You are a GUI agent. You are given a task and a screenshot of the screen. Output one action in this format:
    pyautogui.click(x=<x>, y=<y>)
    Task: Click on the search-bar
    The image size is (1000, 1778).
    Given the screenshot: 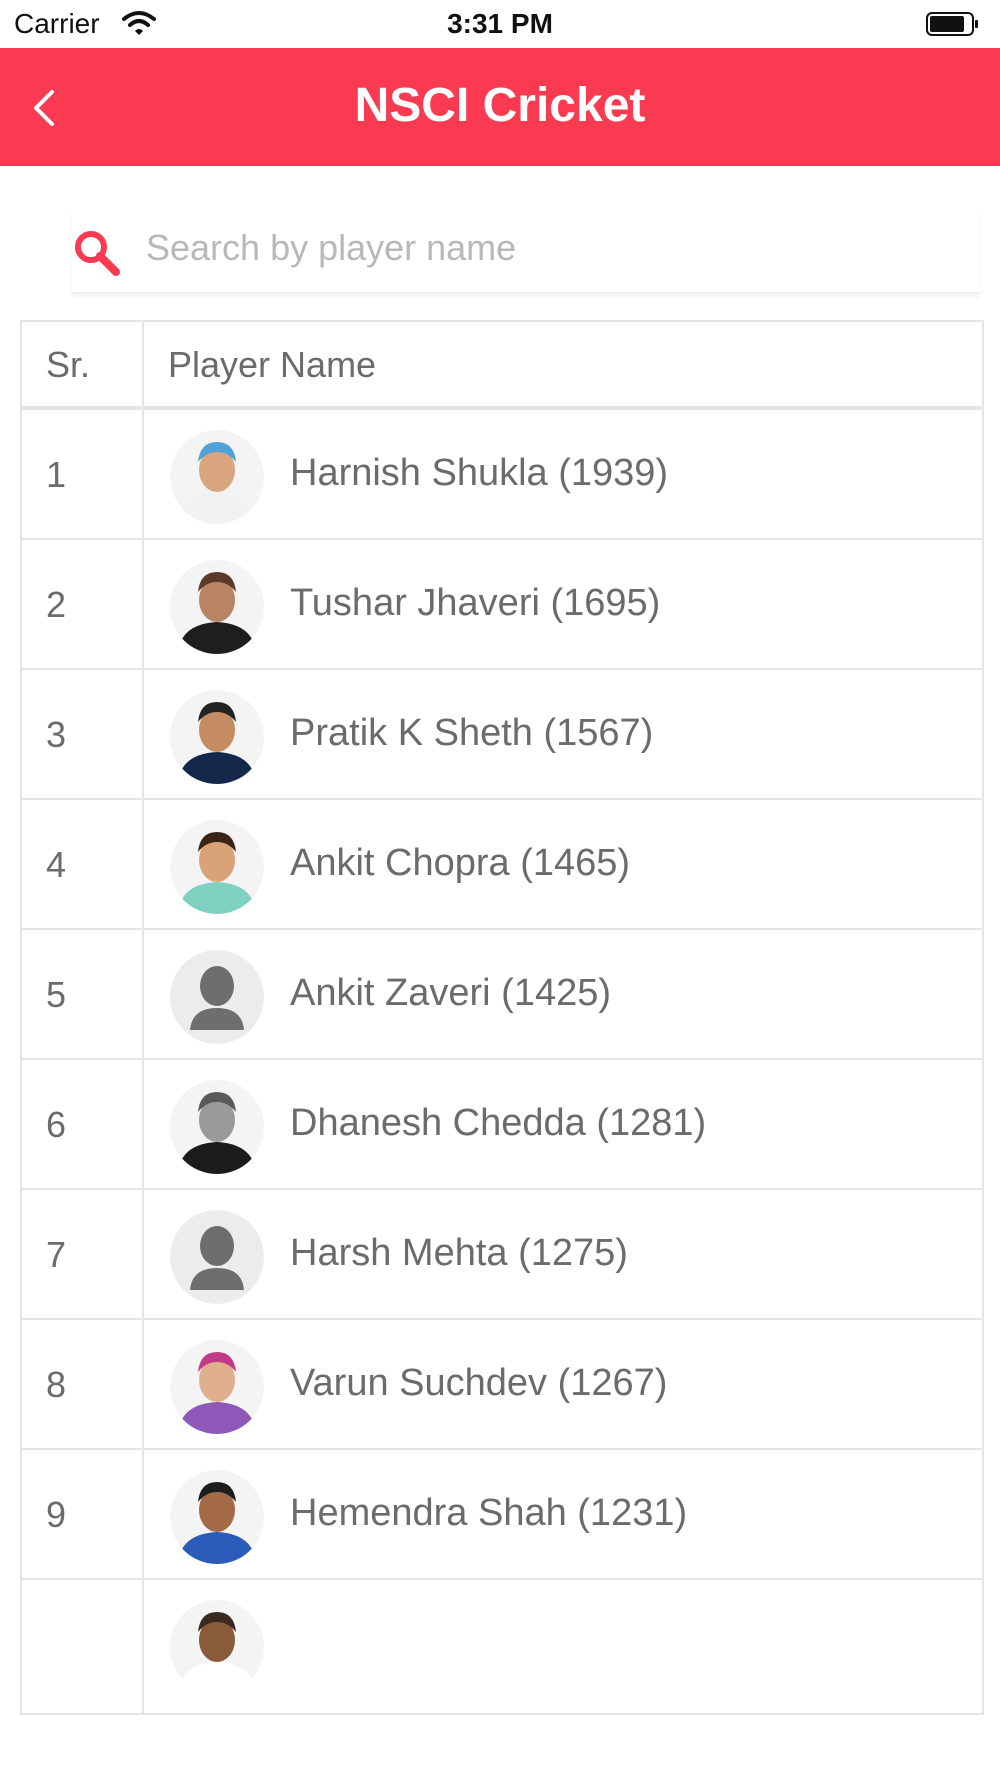 What is the action you would take?
    pyautogui.click(x=526, y=251)
    